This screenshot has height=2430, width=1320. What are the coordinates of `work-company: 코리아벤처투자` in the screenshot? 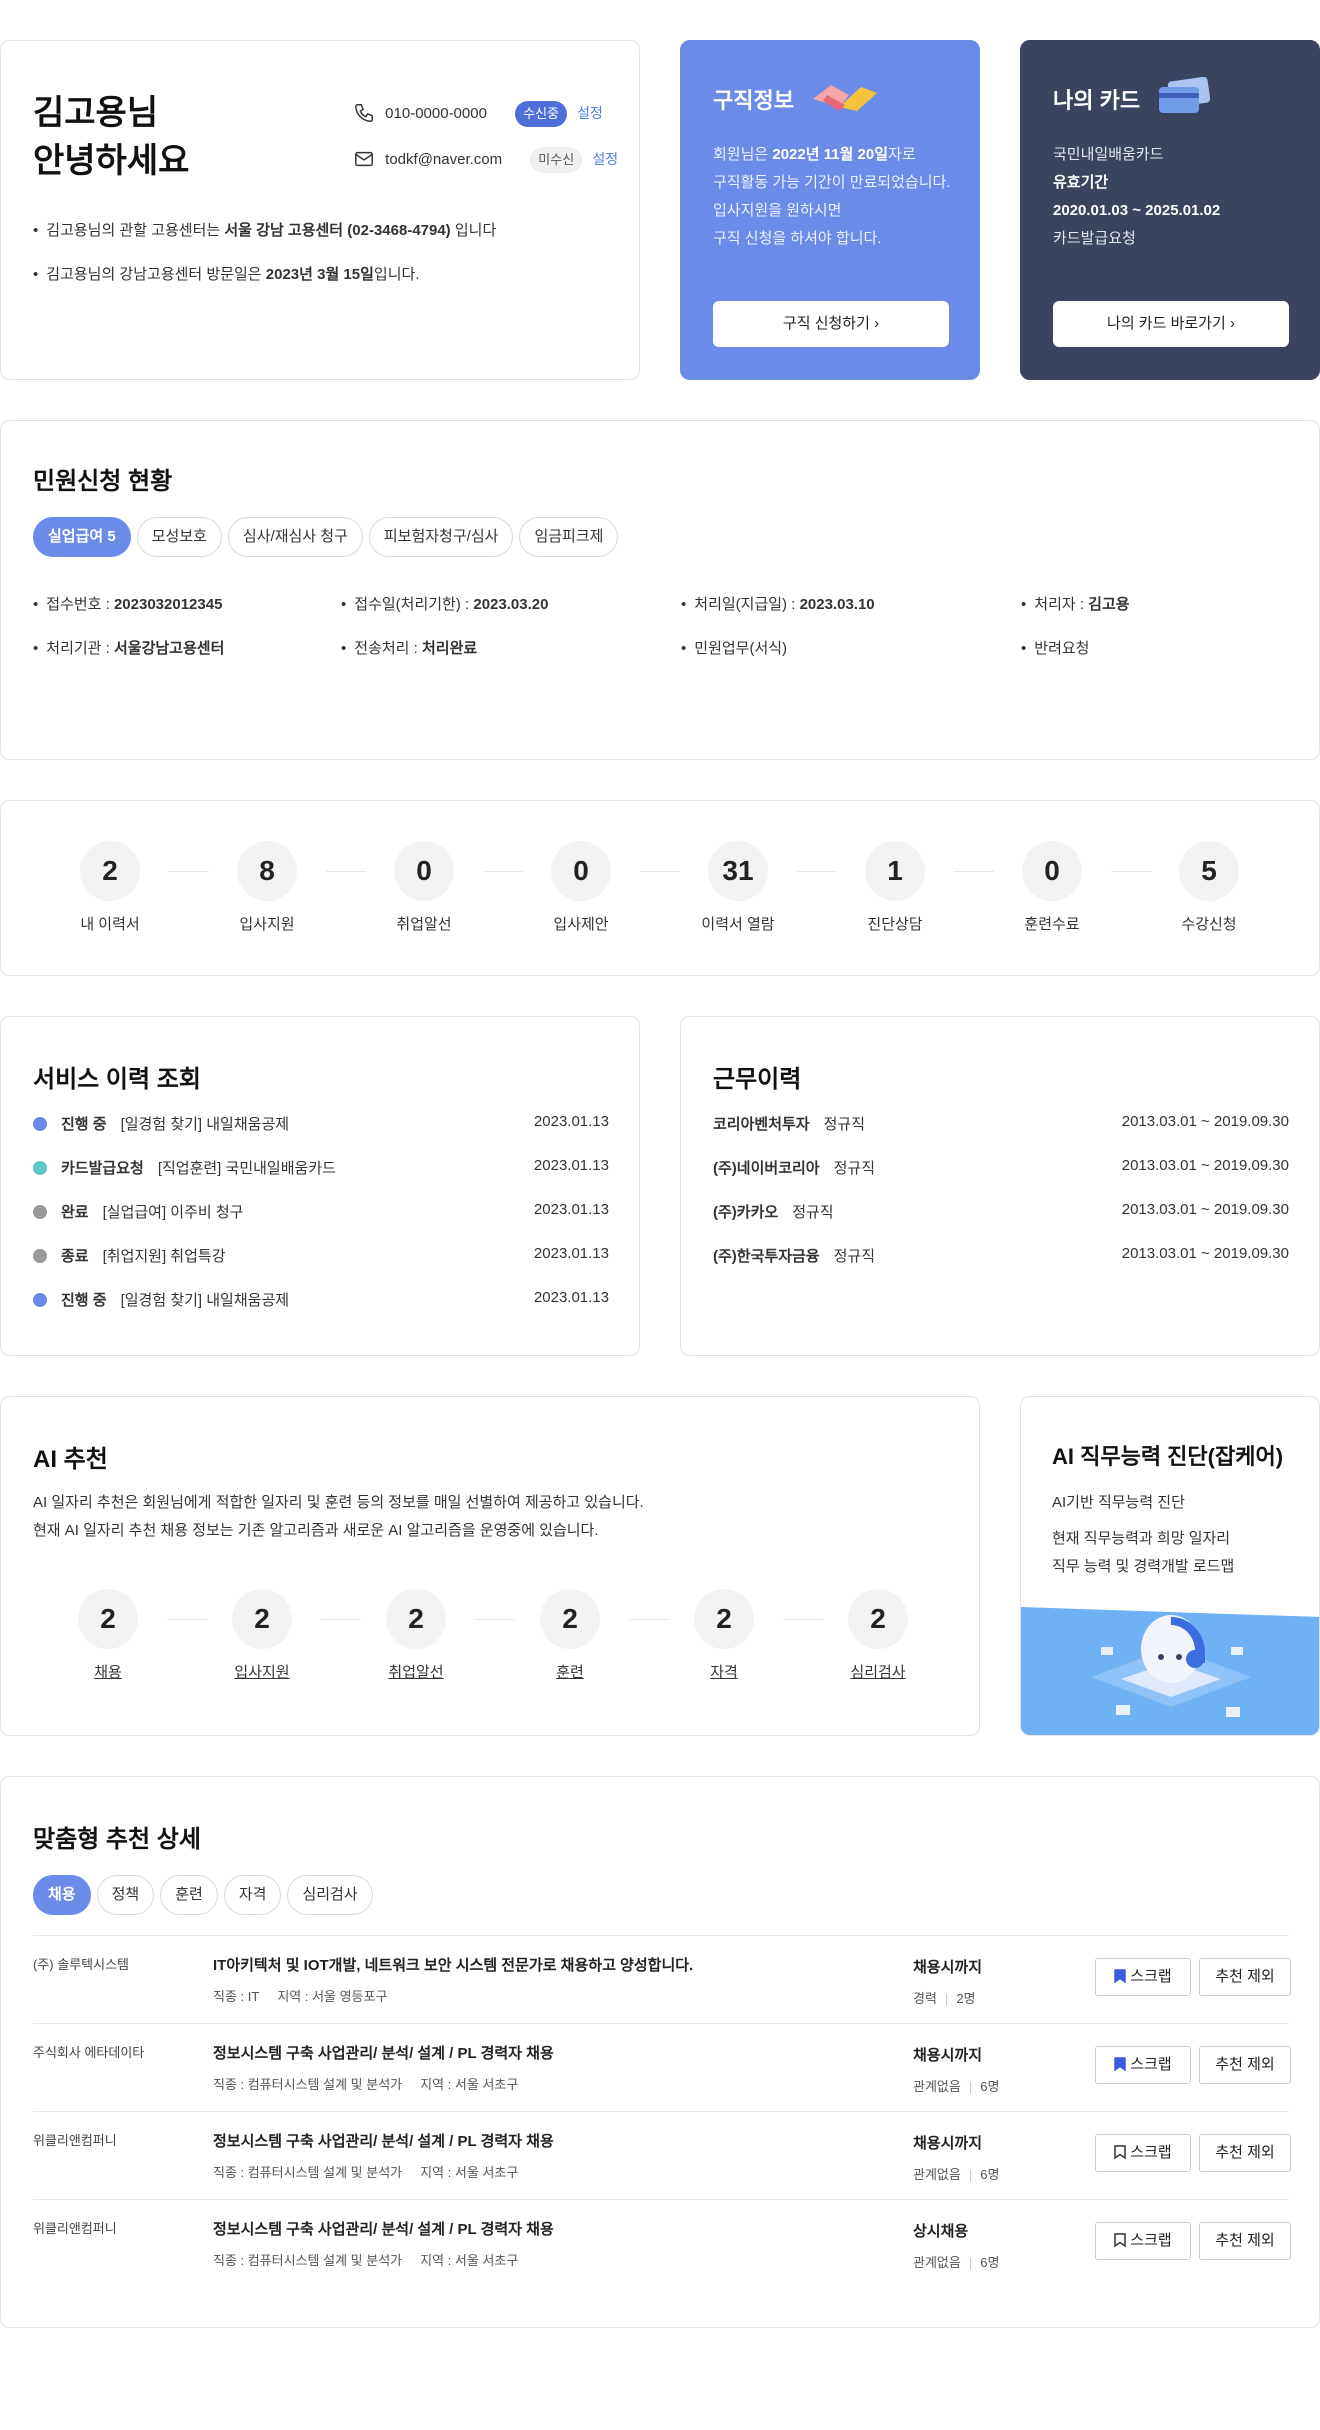 It's located at (761, 1124).